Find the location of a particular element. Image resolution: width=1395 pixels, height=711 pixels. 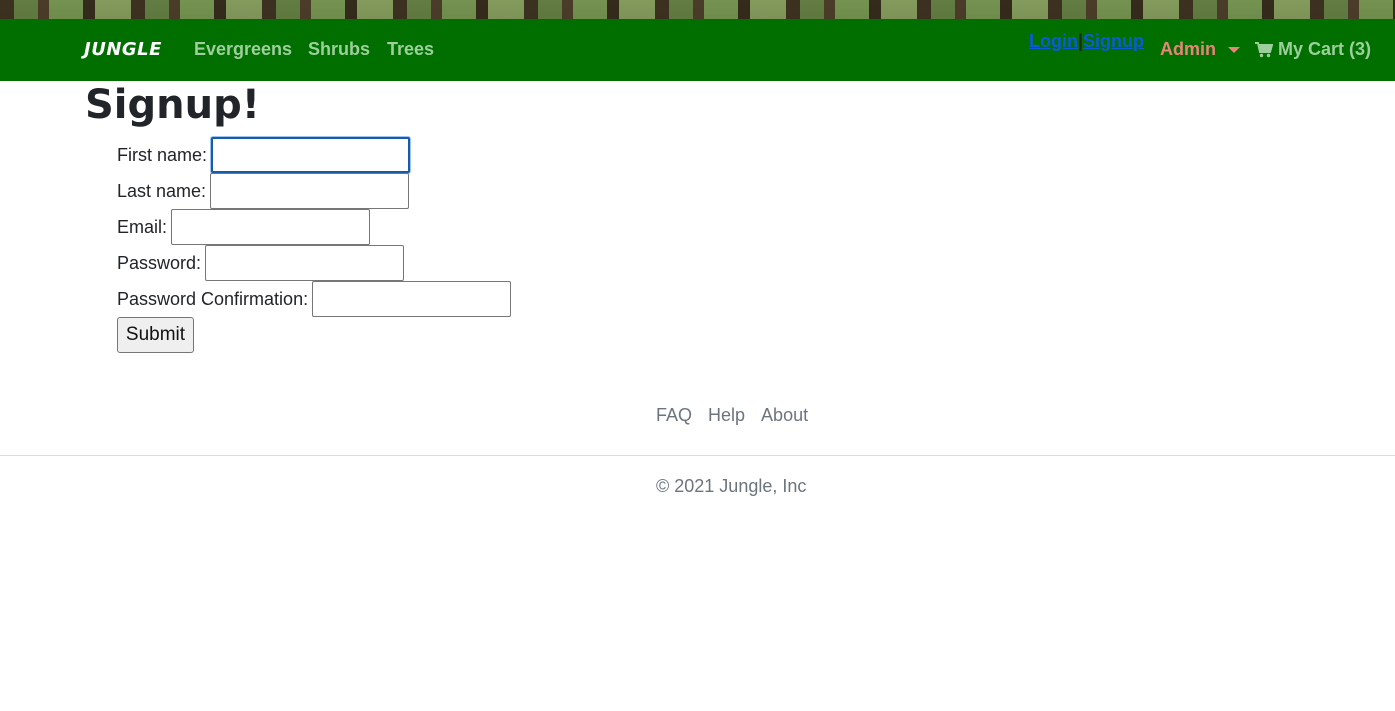

login-link: Login is located at coordinates (1053, 41).